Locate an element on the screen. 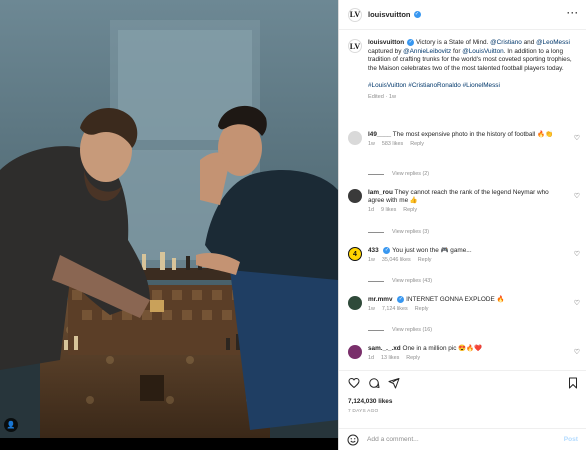  comment-username: sam._._.xd is located at coordinates (384, 348).